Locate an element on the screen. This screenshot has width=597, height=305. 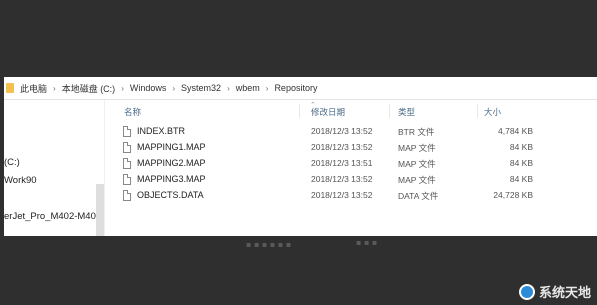
breadcrumb-item: wbem is located at coordinates (248, 88).